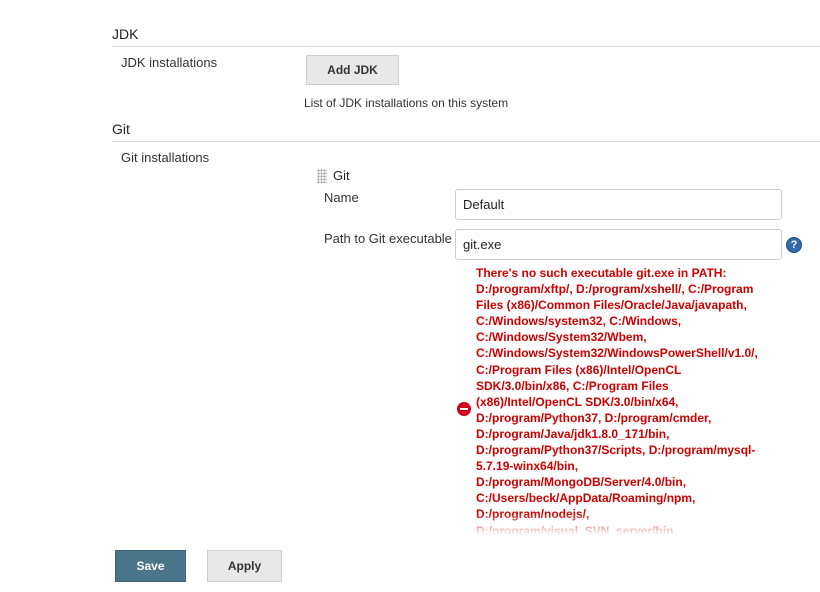 This screenshot has width=820, height=592. Describe the element at coordinates (466, 141) in the screenshot. I see `git-section-divider` at that location.